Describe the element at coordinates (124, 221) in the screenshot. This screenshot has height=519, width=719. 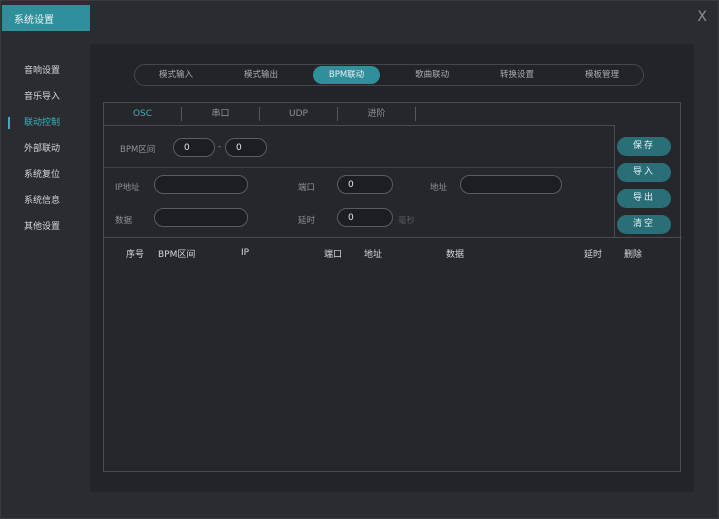
I see `data-label: 数据` at that location.